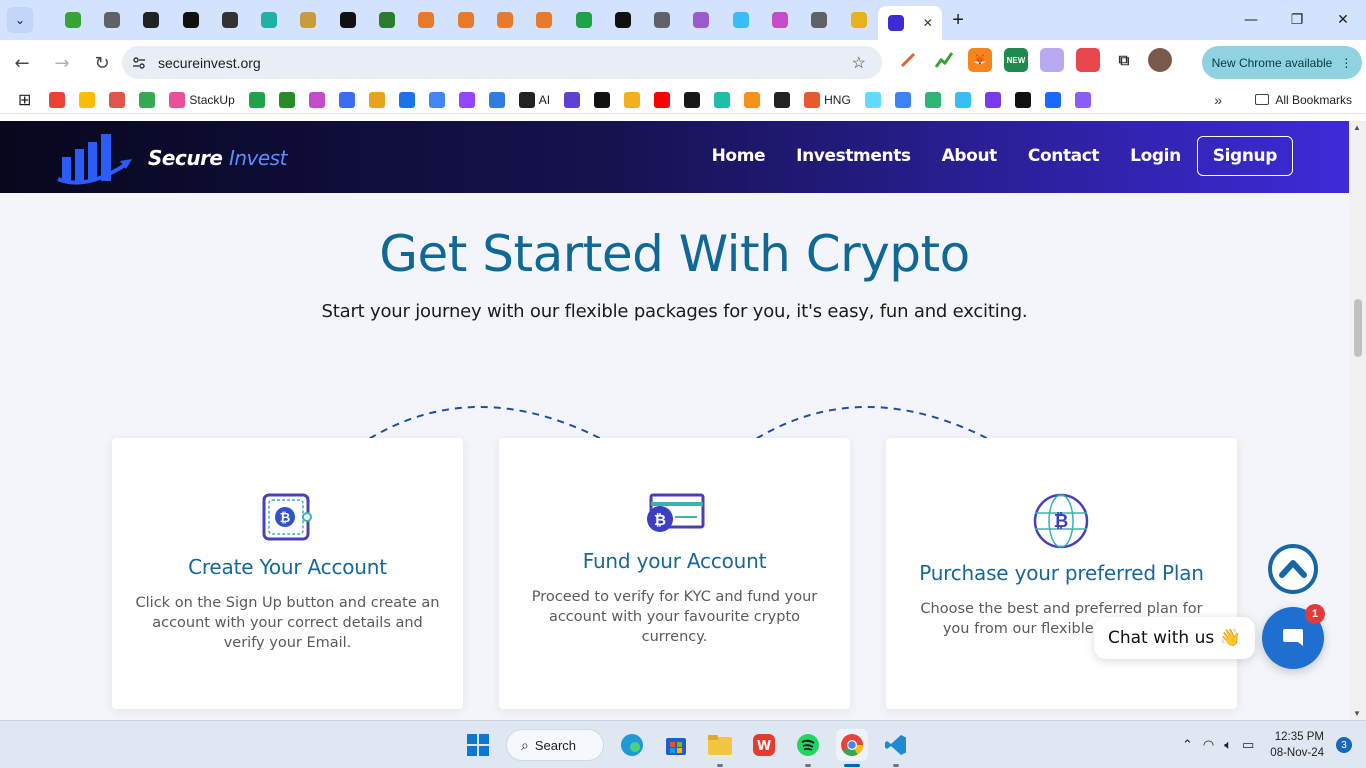 The height and width of the screenshot is (768, 1366). I want to click on nav-home: Home, so click(739, 156).